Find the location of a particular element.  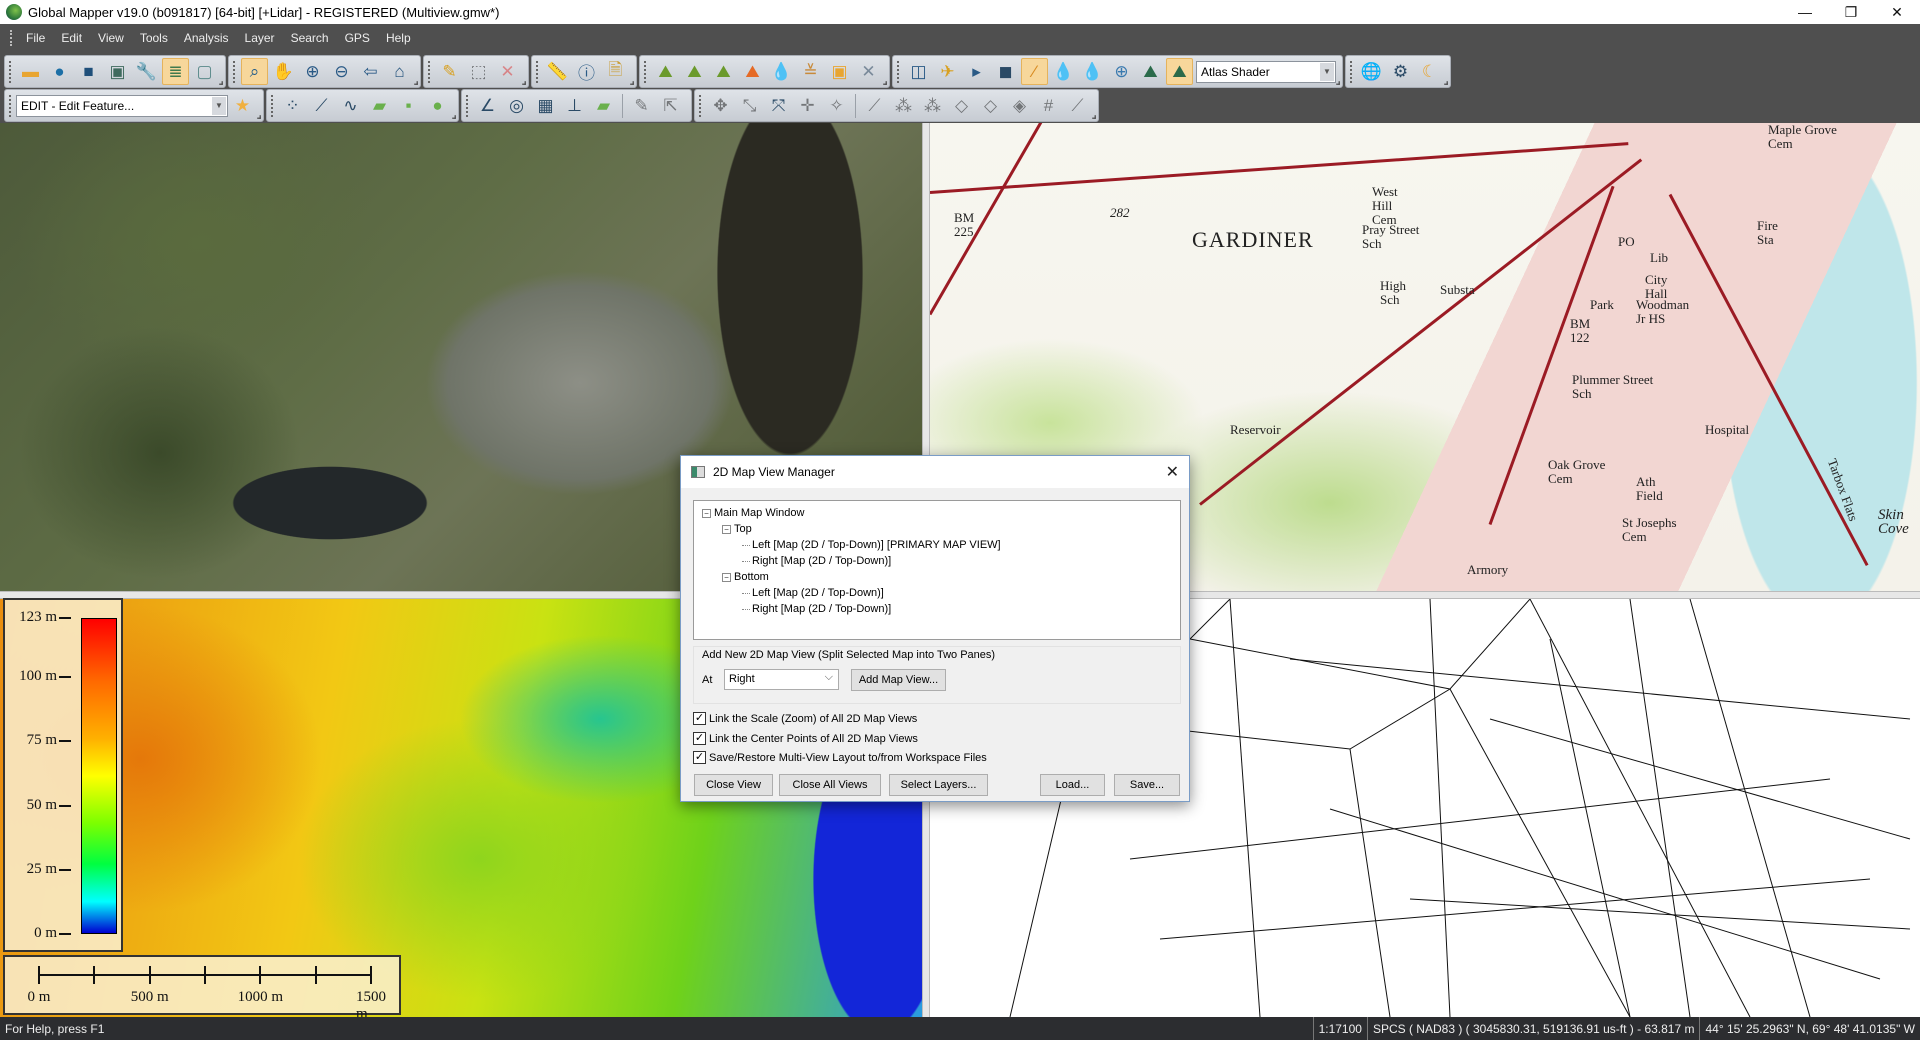

globe-icon: ● is located at coordinates (59, 71).